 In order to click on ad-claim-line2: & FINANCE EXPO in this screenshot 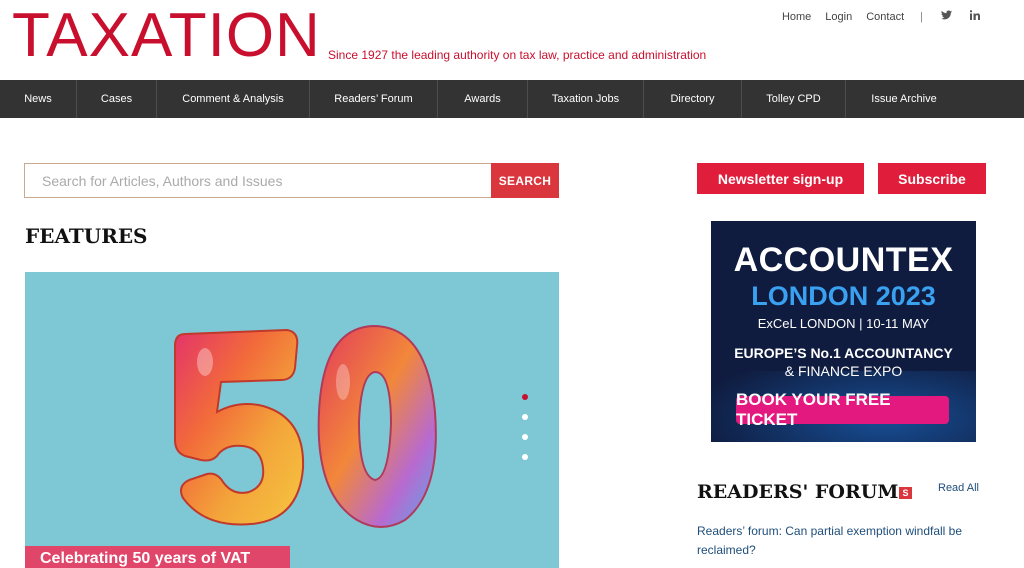, I will do `click(843, 371)`.